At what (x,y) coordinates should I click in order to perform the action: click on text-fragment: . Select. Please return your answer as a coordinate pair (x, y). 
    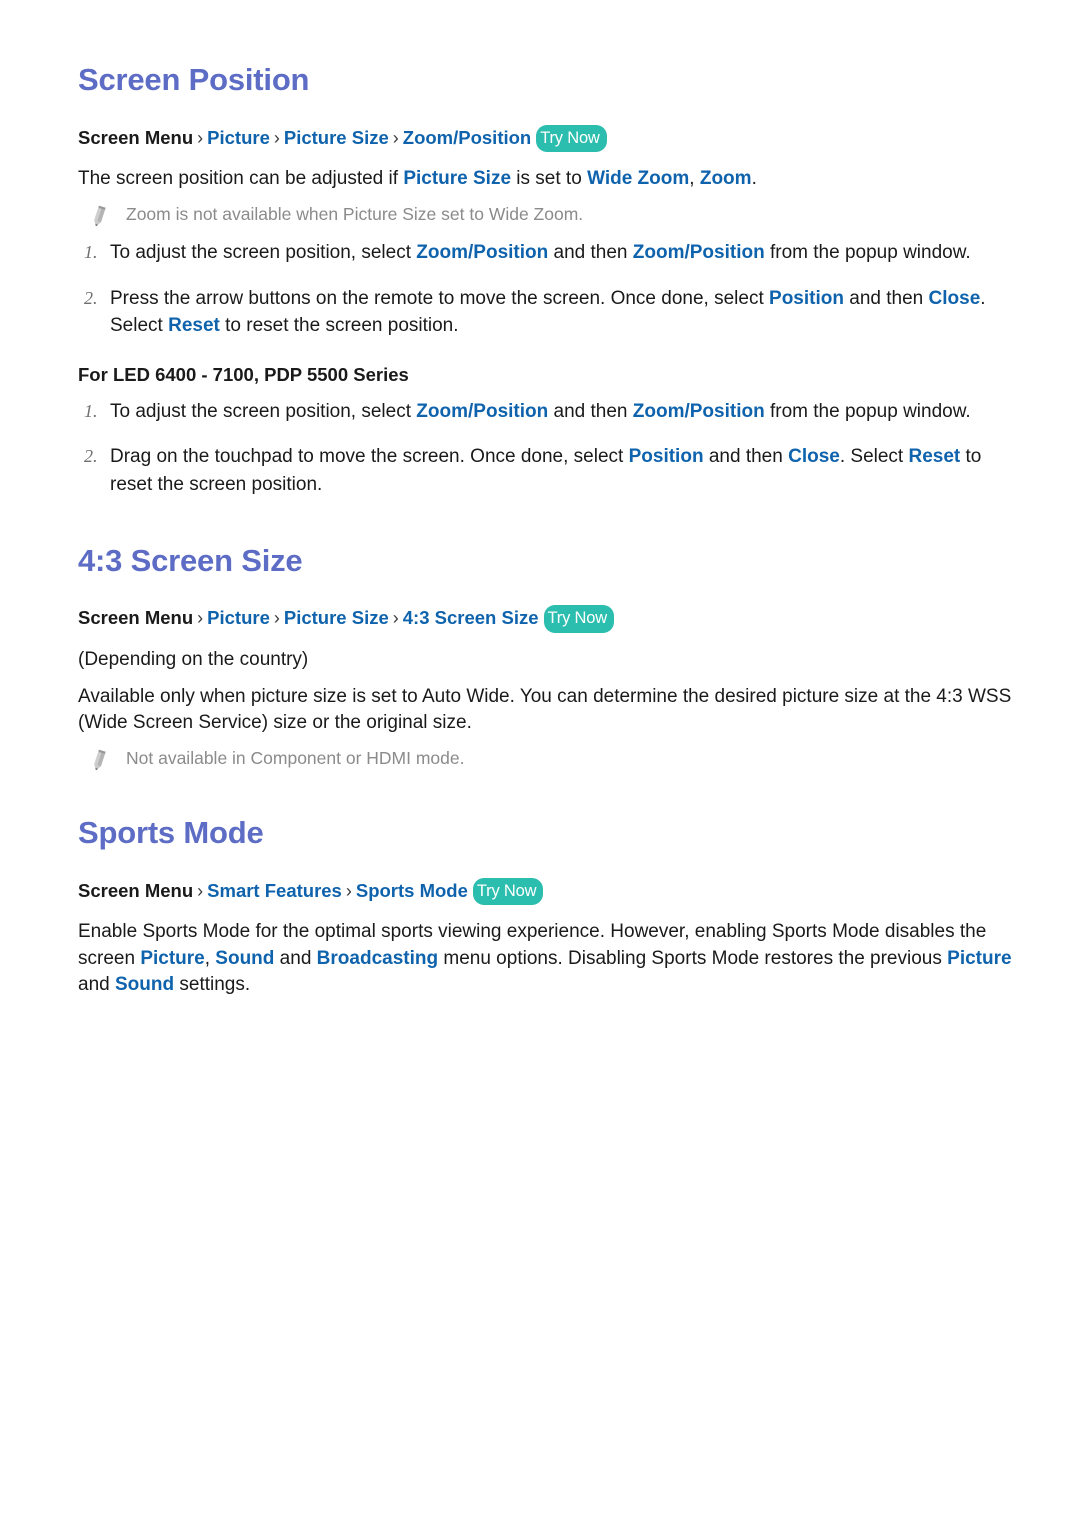
    Looking at the image, I should click on (874, 457).